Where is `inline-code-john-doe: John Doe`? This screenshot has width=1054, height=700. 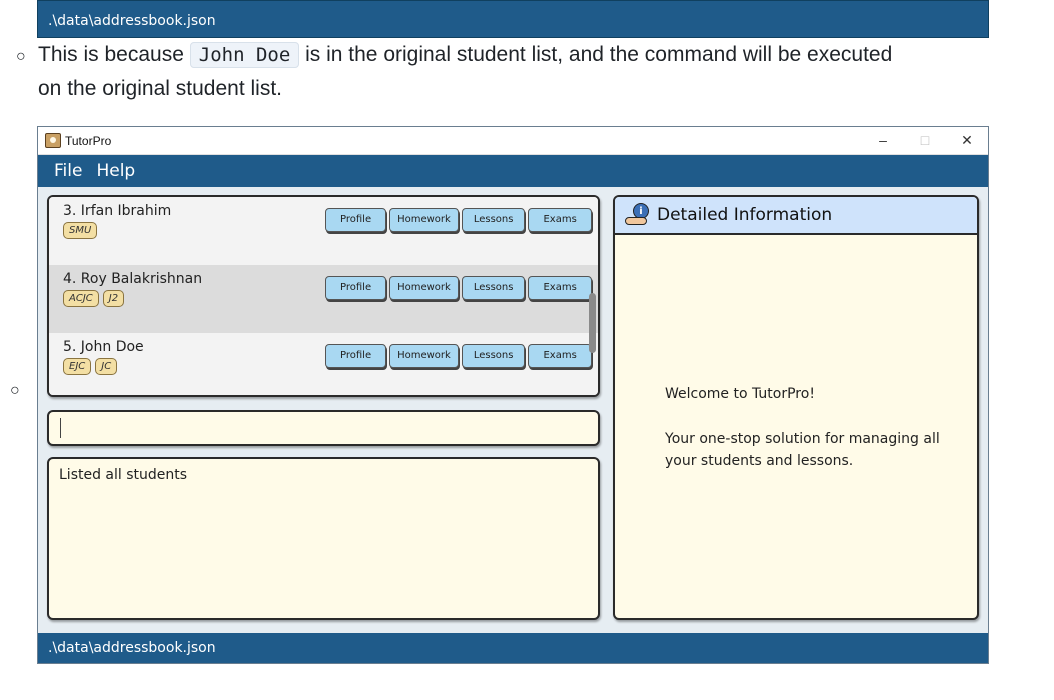
inline-code-john-doe: John Doe is located at coordinates (244, 55).